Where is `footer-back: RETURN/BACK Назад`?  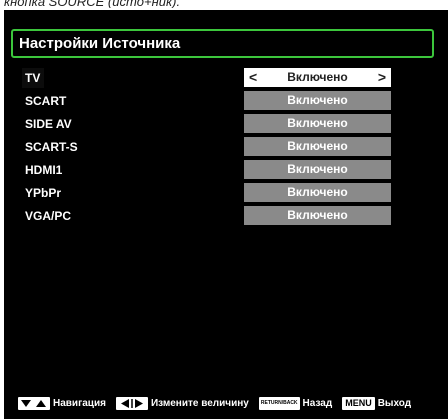
footer-back: RETURN/BACK Назад is located at coordinates (295, 403).